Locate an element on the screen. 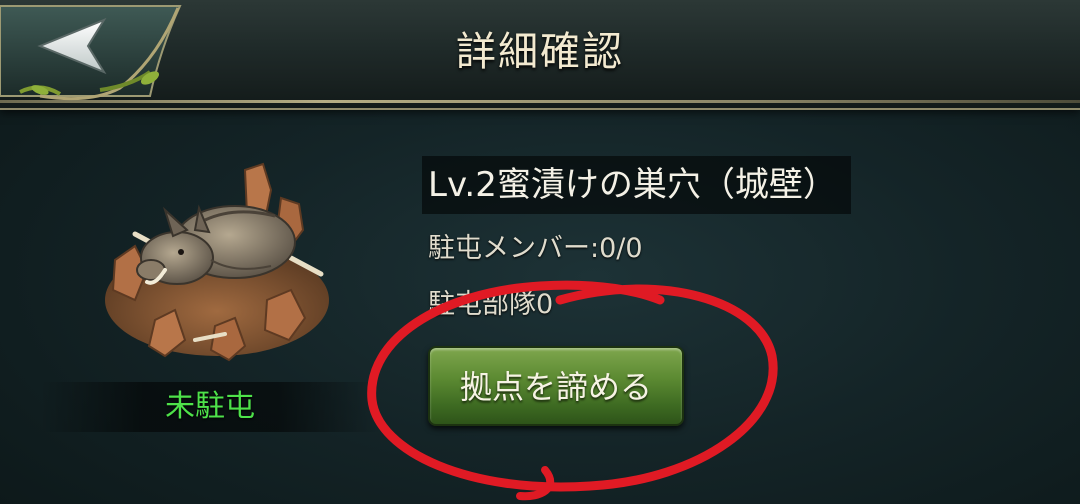 Image resolution: width=1080 pixels, height=504 pixels. back-button is located at coordinates (100, 54).